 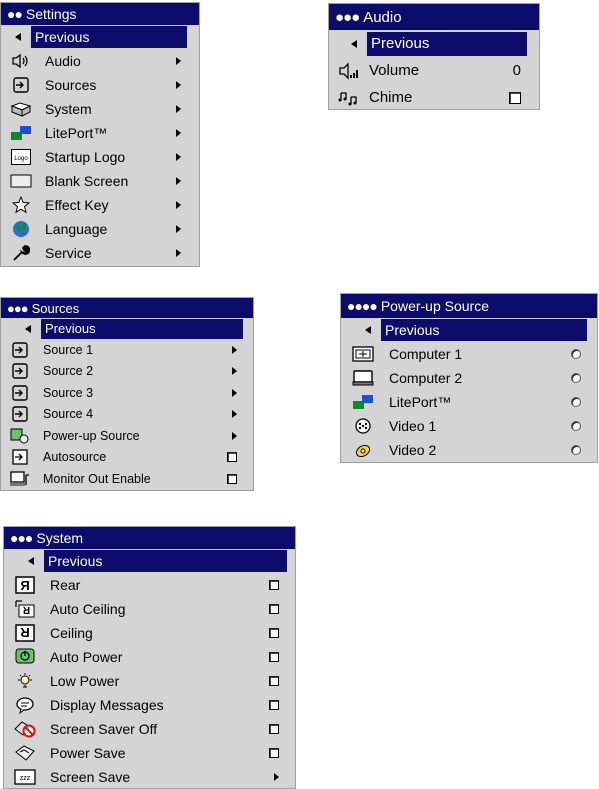 What do you see at coordinates (68, 349) in the screenshot?
I see `menu-item-label: Source 1` at bounding box center [68, 349].